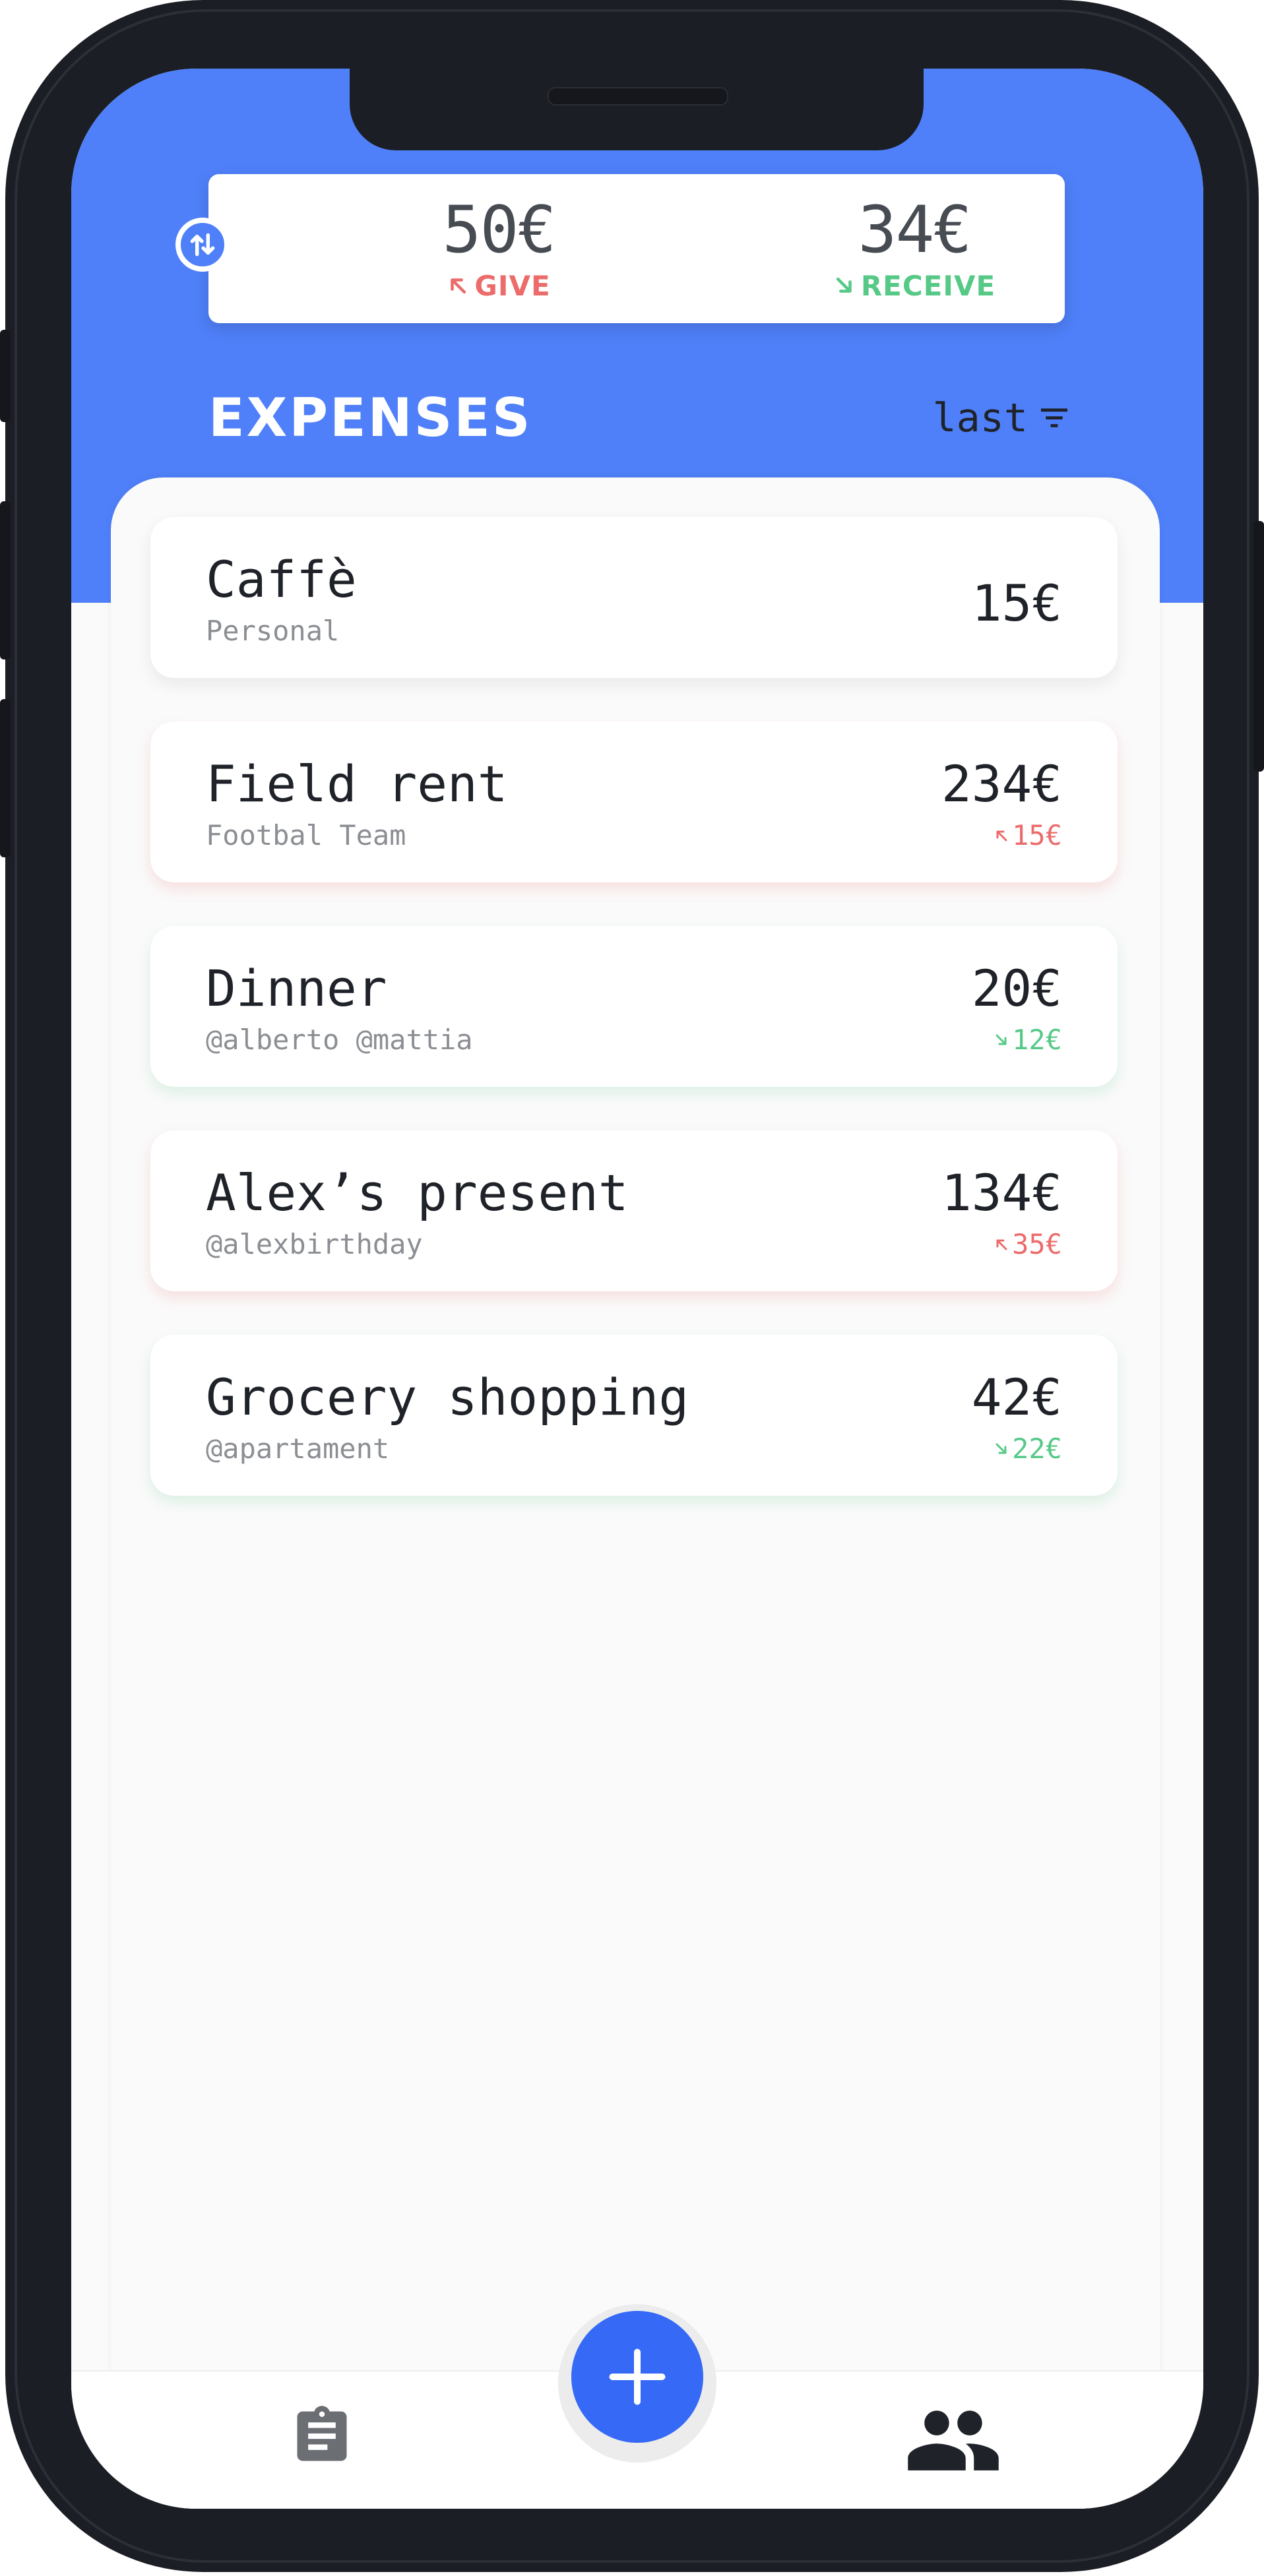 The height and width of the screenshot is (2576, 1264). Describe the element at coordinates (634, 597) in the screenshot. I see `expense-item: Caffè Personal 15€` at that location.